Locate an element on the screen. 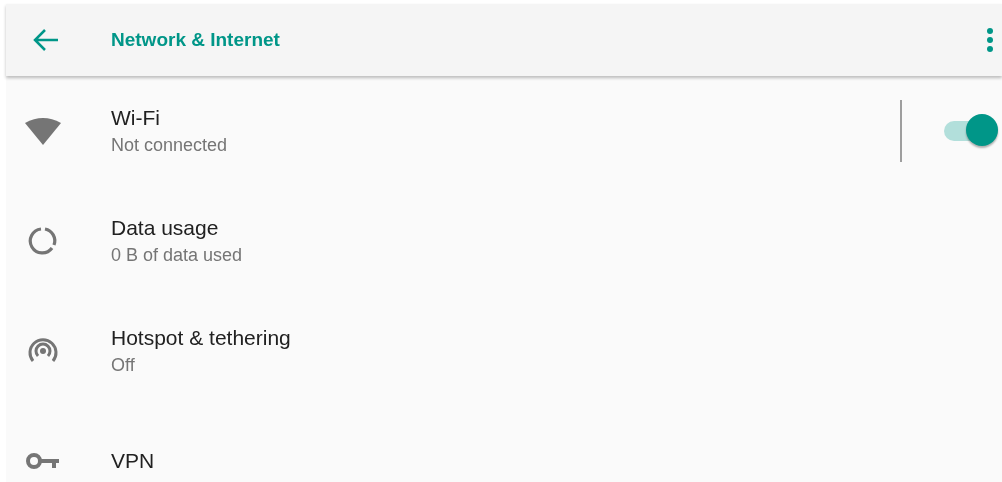 The width and height of the screenshot is (1002, 482). wifi-icon is located at coordinates (42, 131).